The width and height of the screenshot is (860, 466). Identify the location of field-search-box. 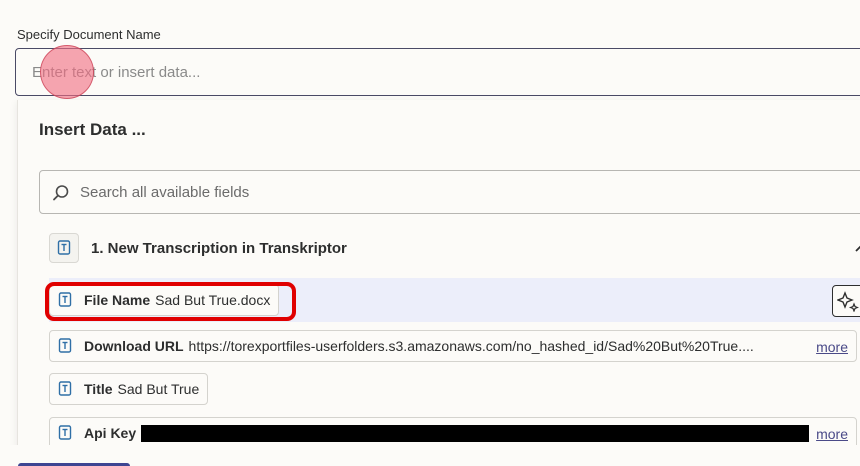
(449, 192).